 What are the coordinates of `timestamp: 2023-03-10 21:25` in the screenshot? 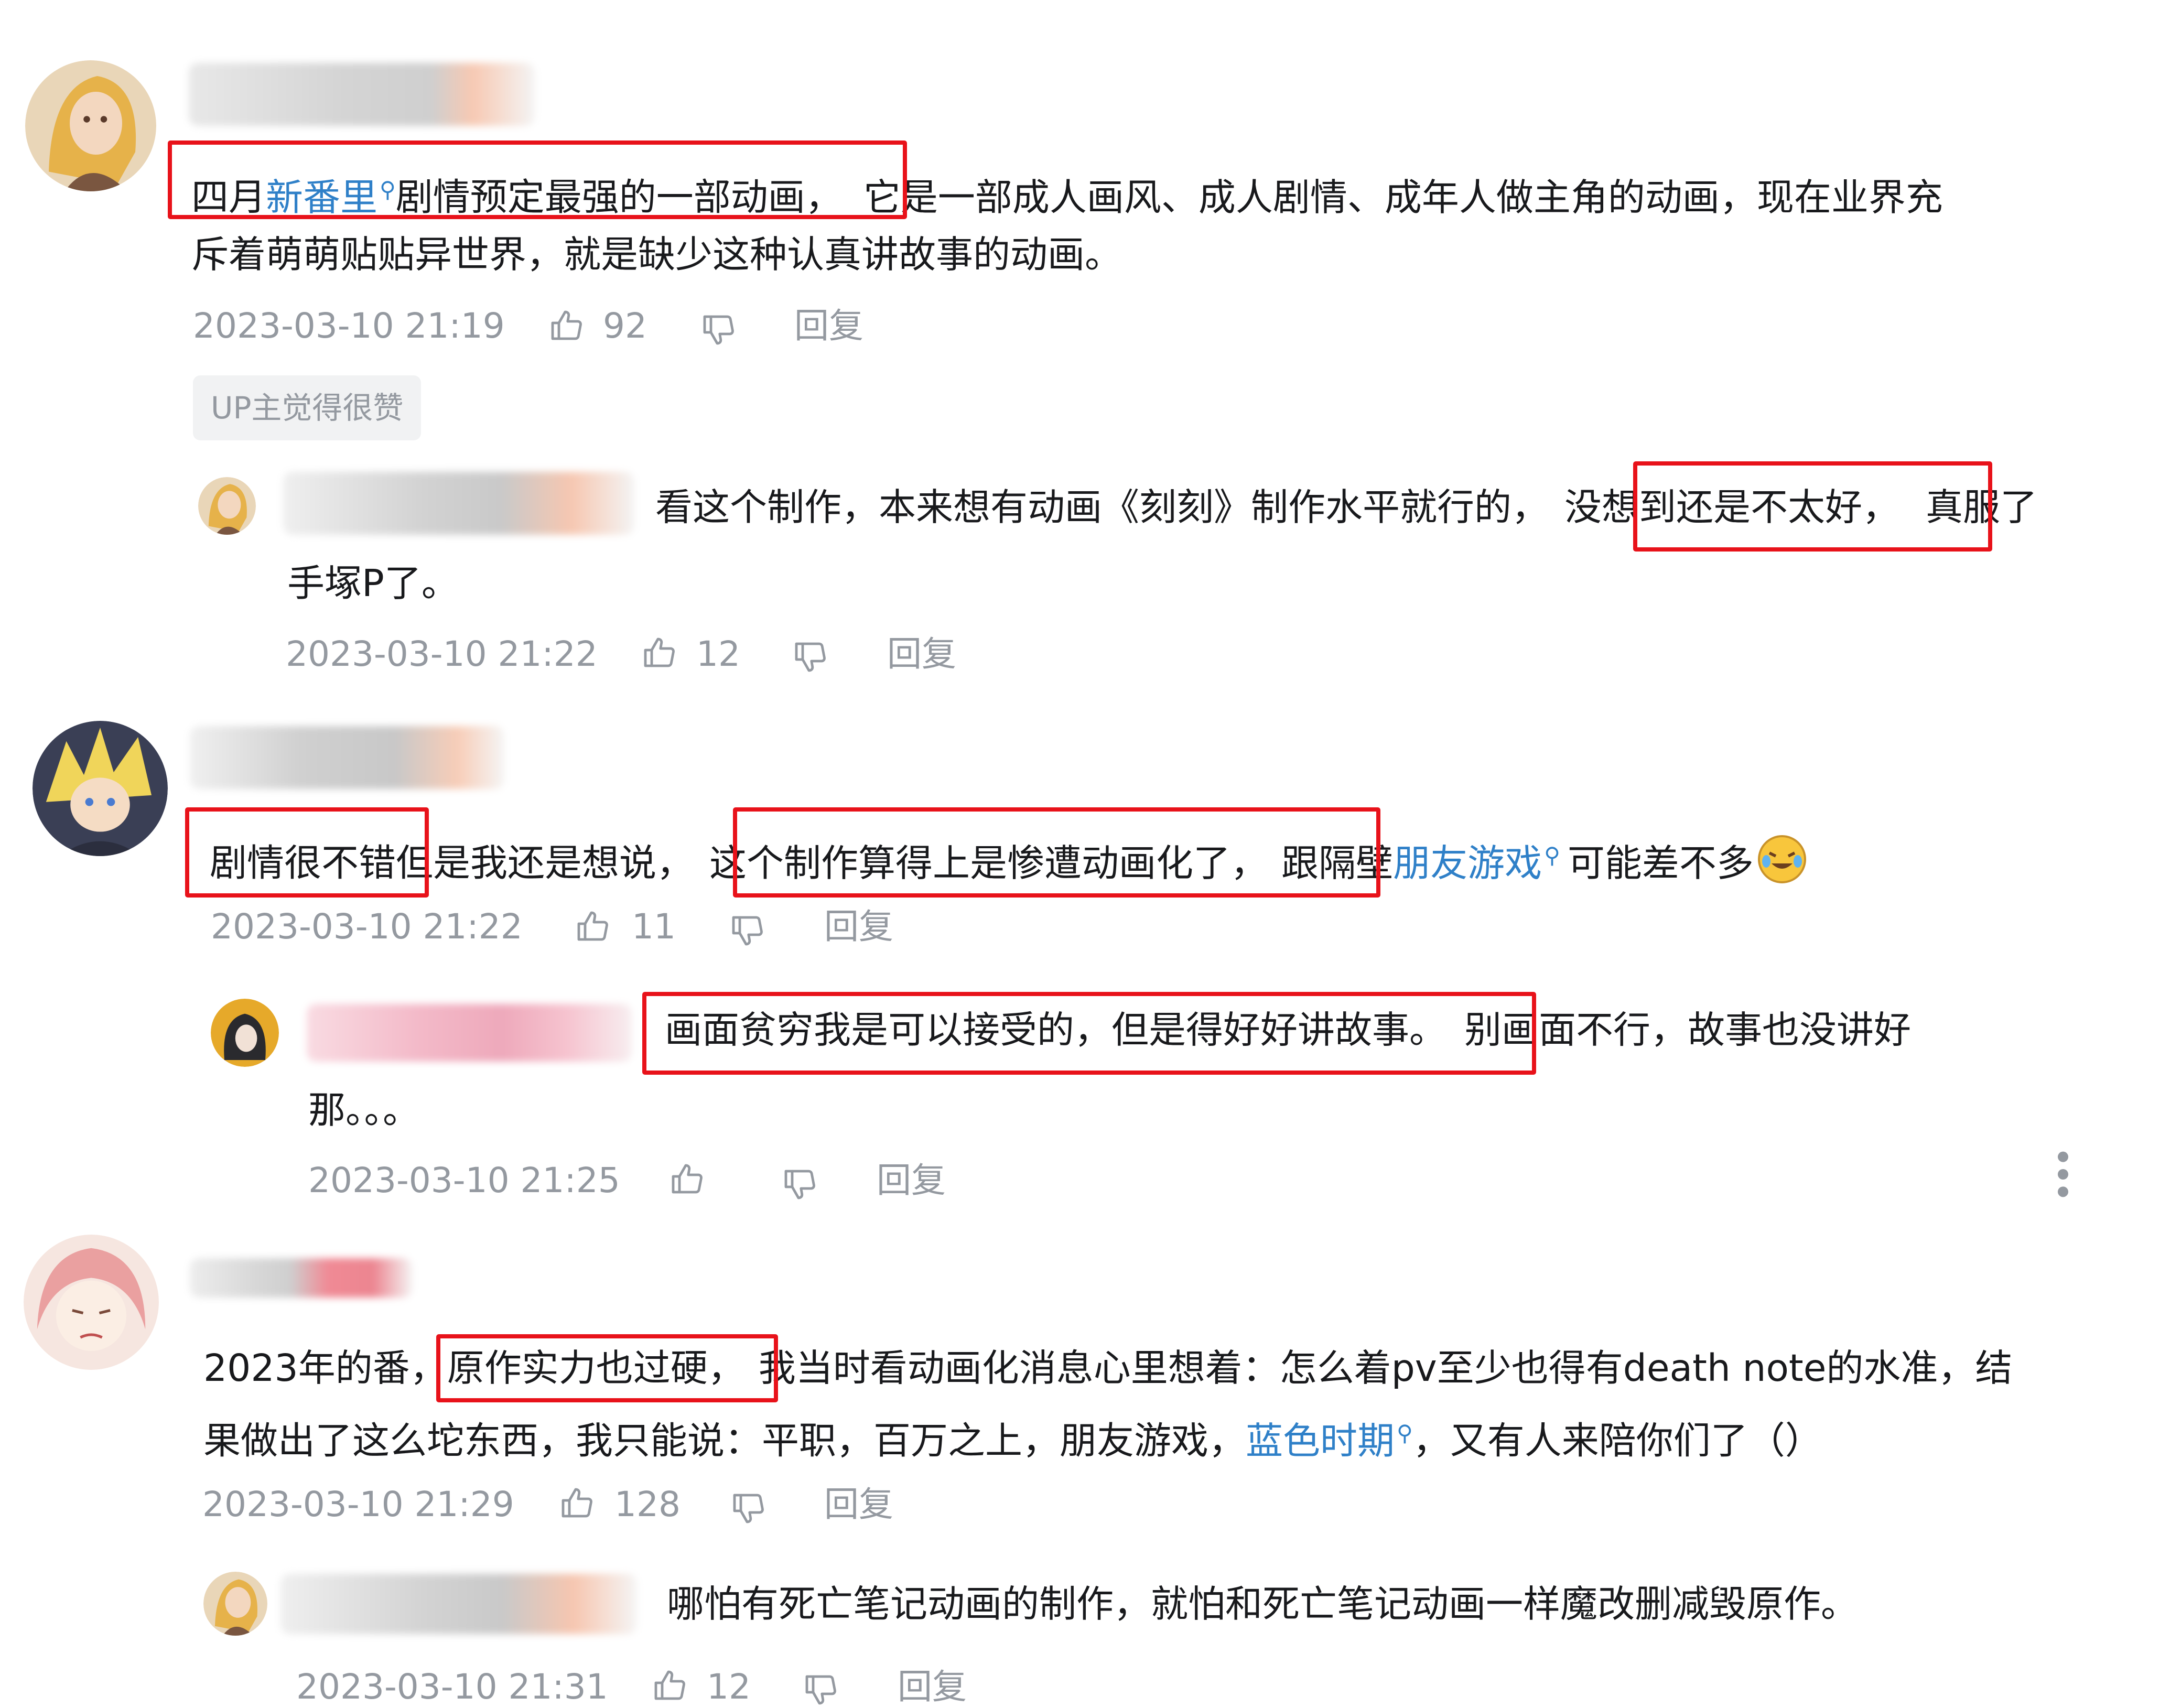 It's located at (464, 1180).